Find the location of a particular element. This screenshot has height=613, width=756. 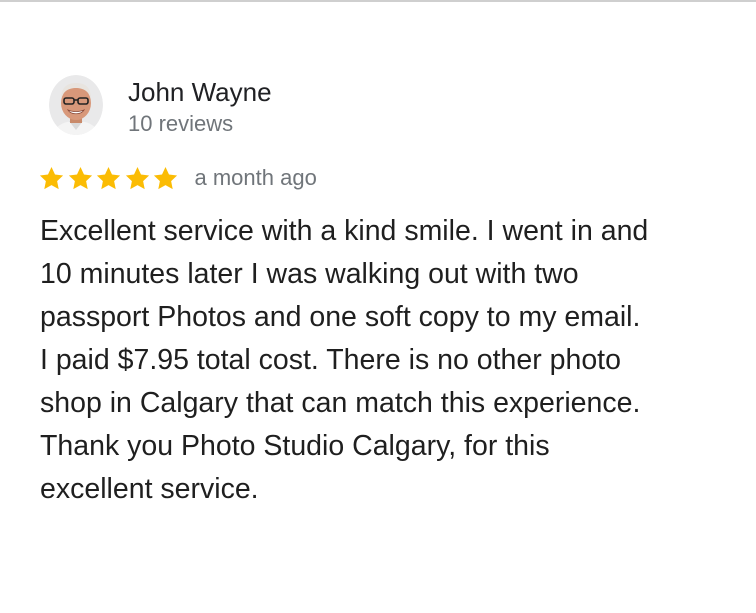

avatar-photo-icon is located at coordinates (76, 105).